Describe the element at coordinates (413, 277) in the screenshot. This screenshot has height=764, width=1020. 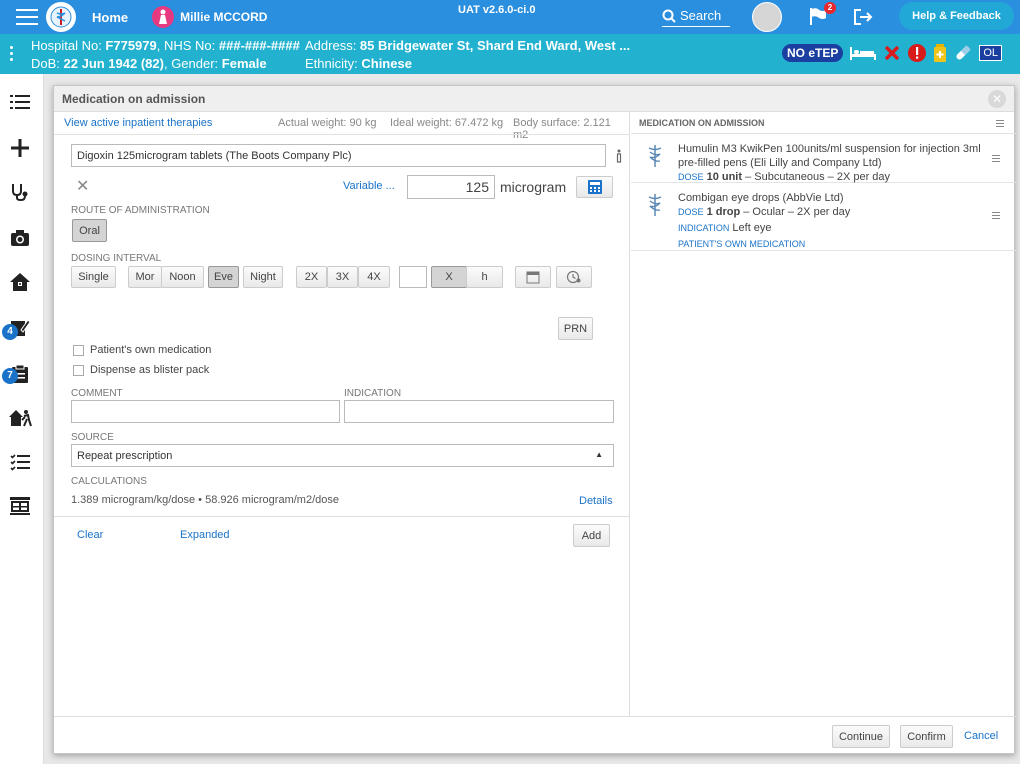
I see `dosing-custom-input` at that location.